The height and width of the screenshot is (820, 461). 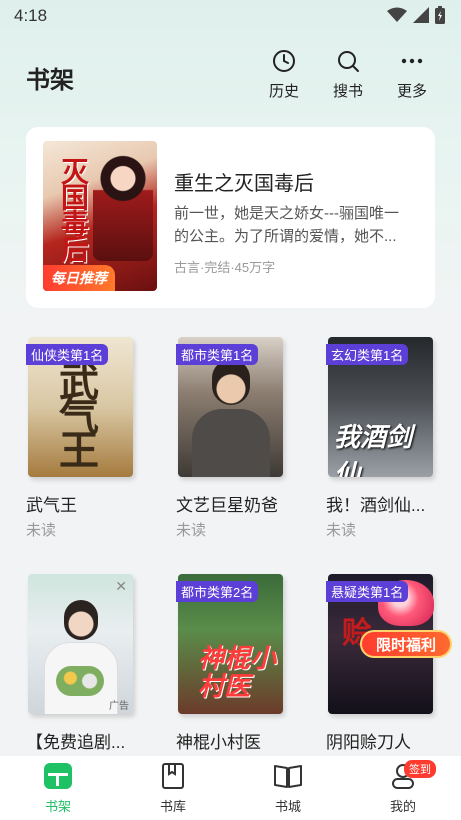 I want to click on featured-book-meta: 古言·完结·45万字, so click(x=225, y=267).